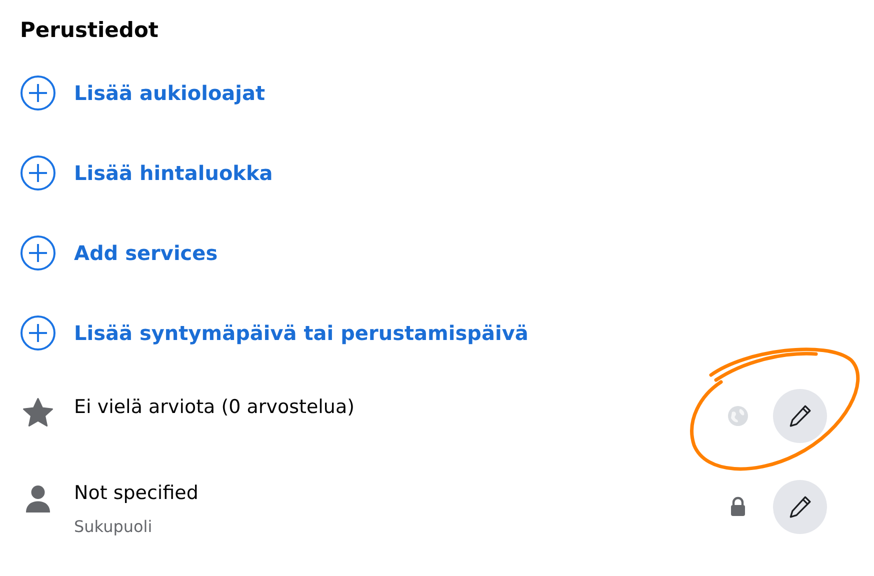  Describe the element at coordinates (114, 527) in the screenshot. I see `info-label: Sukupuoli` at that location.